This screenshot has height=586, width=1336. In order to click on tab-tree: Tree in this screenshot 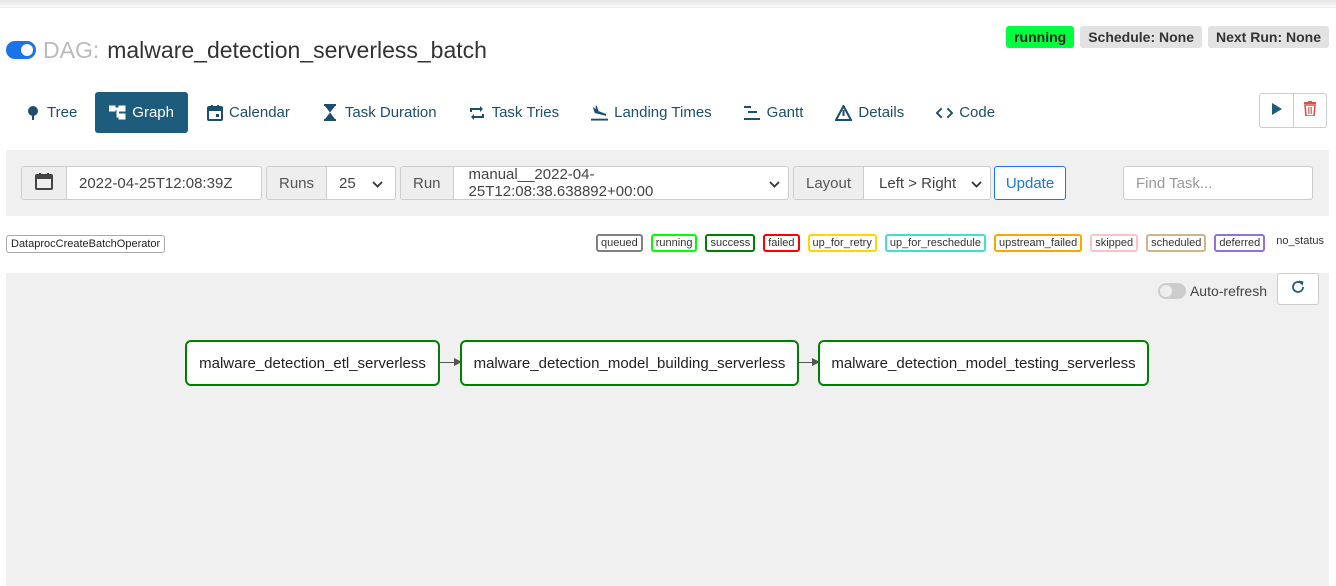, I will do `click(50, 112)`.